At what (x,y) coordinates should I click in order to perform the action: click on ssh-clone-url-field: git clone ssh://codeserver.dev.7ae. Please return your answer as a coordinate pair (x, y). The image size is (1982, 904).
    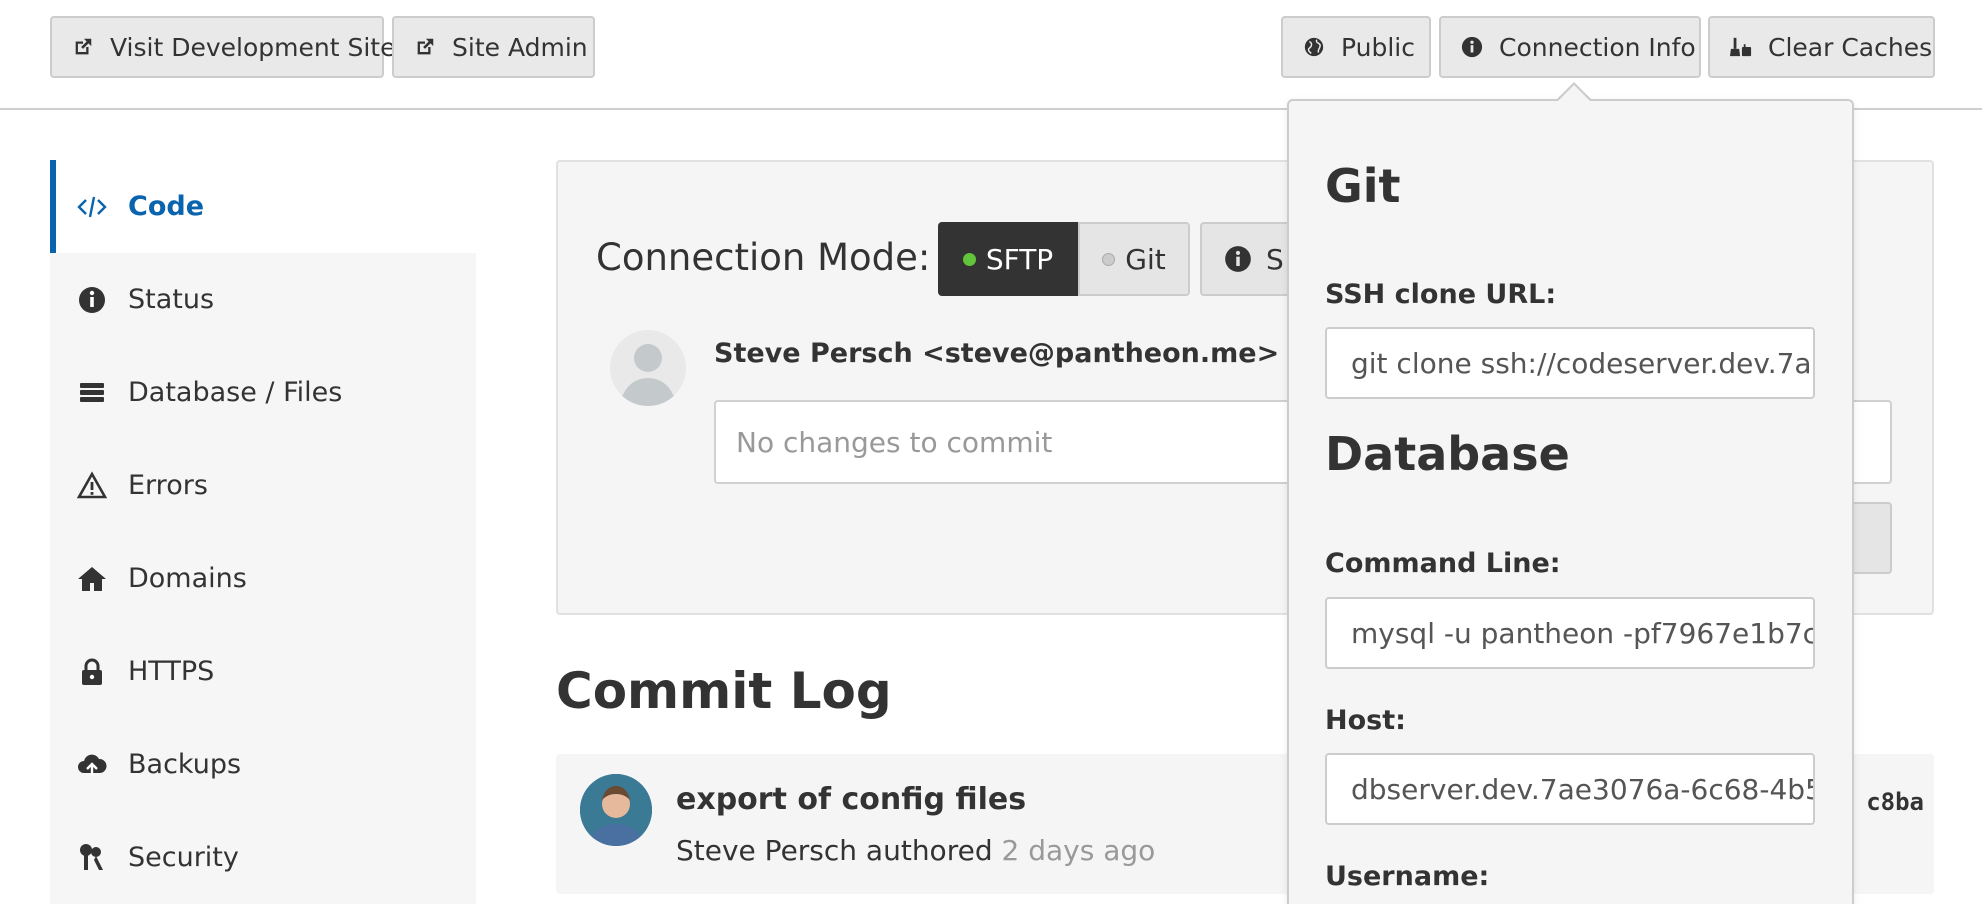
    Looking at the image, I should click on (1570, 363).